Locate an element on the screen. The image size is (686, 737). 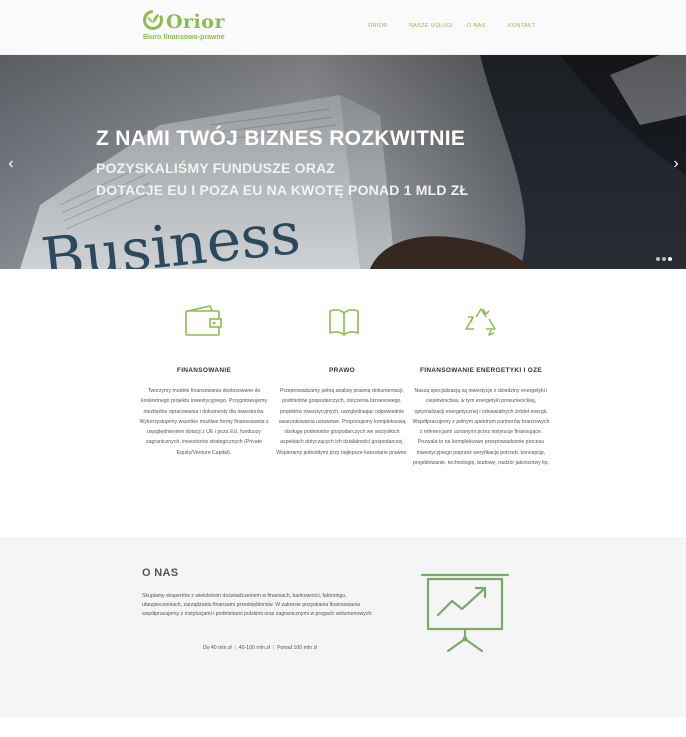
chevron-right-icon: › is located at coordinates (676, 164).